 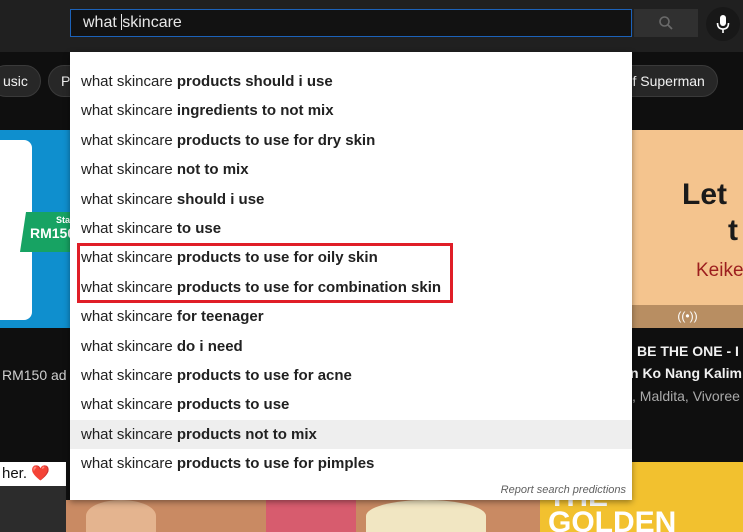 What do you see at coordinates (686, 373) in the screenshot?
I see `right-video-title-2: n Ko Nang Kalim` at bounding box center [686, 373].